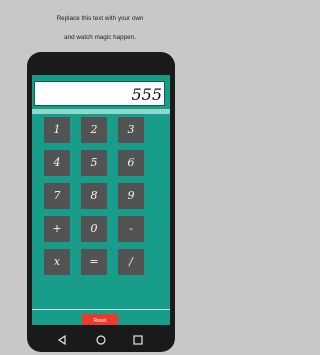  What do you see at coordinates (61, 340) in the screenshot?
I see `back-icon` at bounding box center [61, 340].